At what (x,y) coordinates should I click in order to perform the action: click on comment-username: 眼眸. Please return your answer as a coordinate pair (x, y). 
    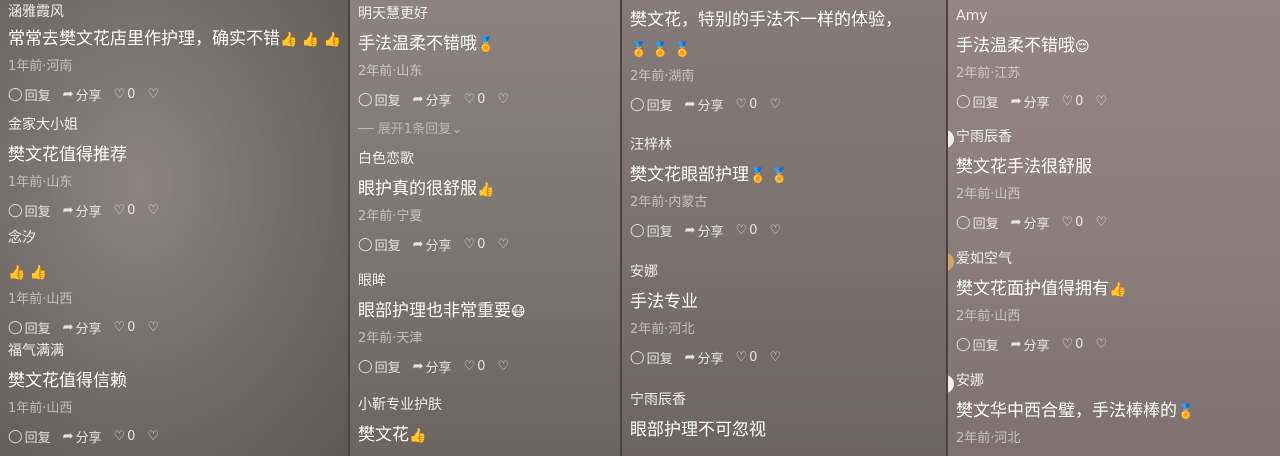
    Looking at the image, I should click on (485, 281).